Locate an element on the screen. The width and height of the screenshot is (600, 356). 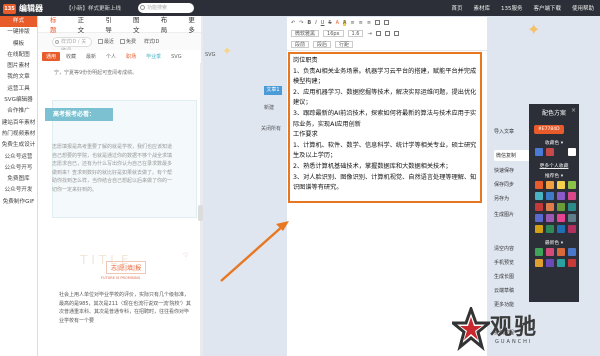
align-left-button: ≡ is located at coordinates (352, 23).